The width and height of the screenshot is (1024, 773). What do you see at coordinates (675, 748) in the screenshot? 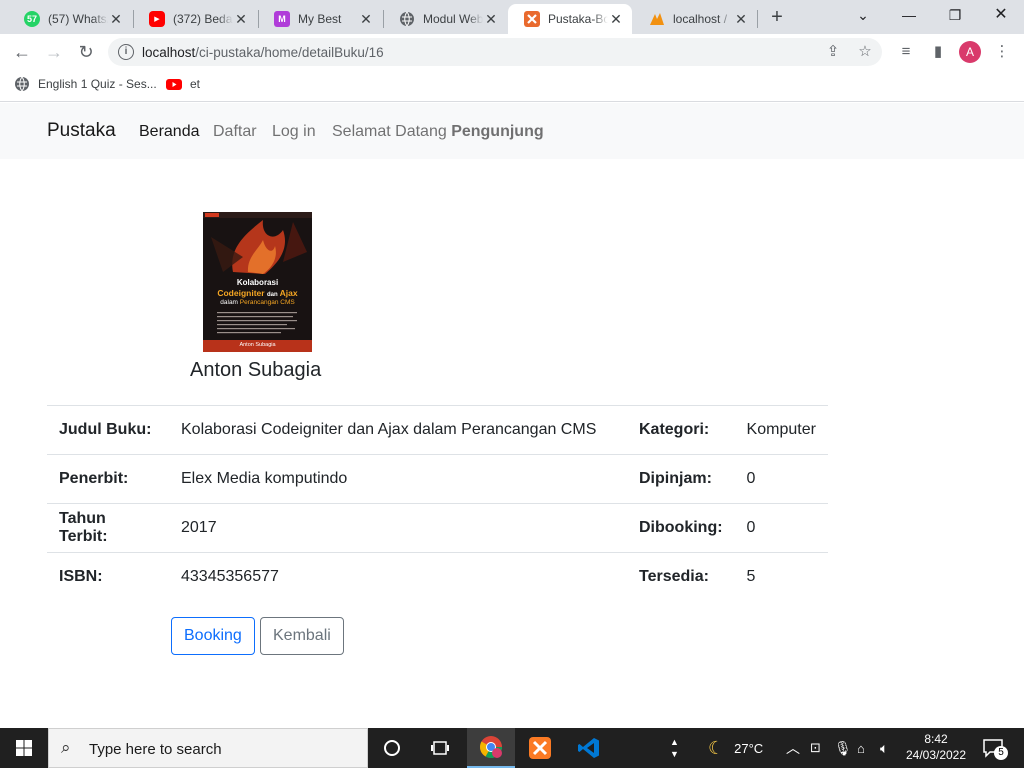
I see `taskbar-scroll-arrows: ▲ ▼` at bounding box center [675, 748].